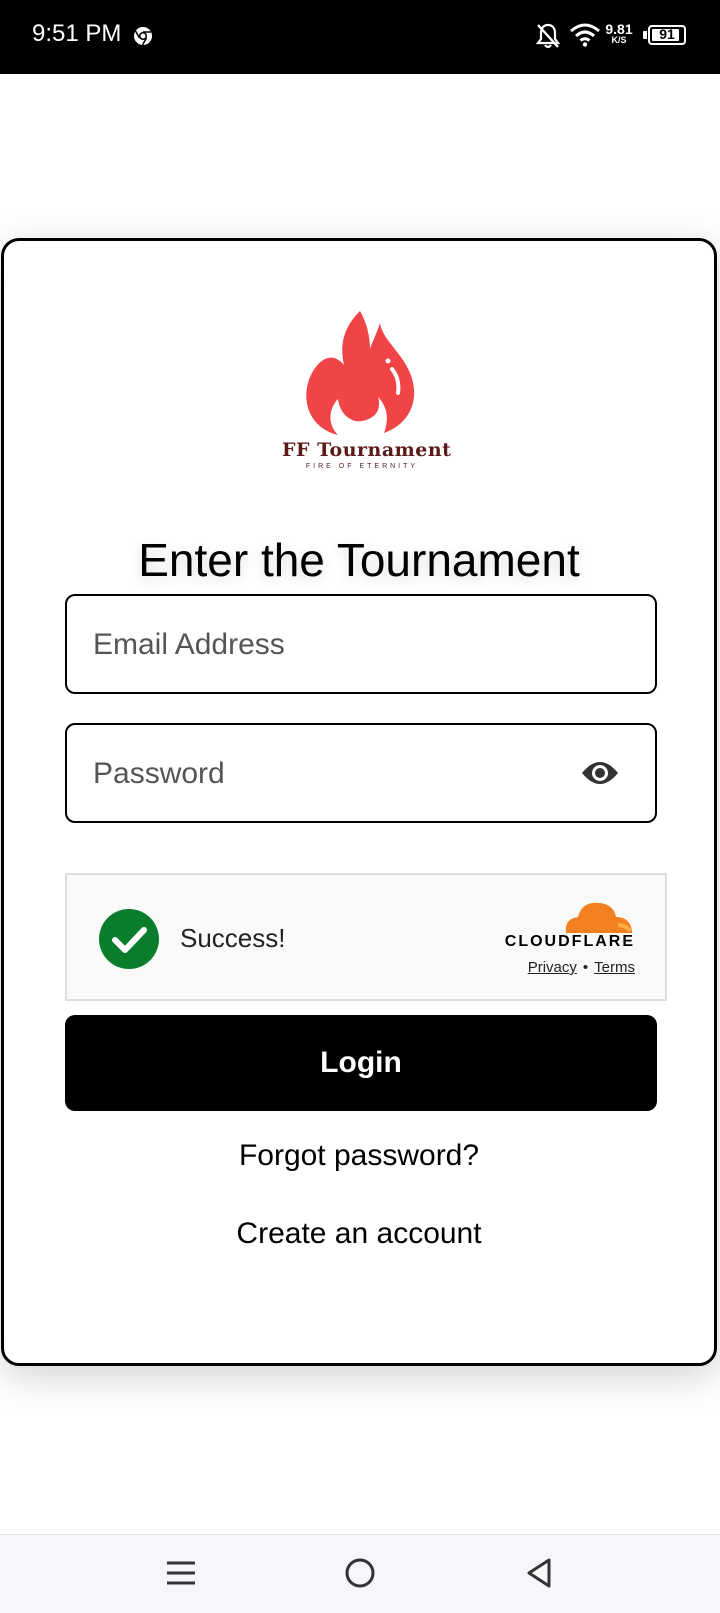 Image resolution: width=720 pixels, height=1613 pixels. I want to click on system-nav-bar, so click(360, 1573).